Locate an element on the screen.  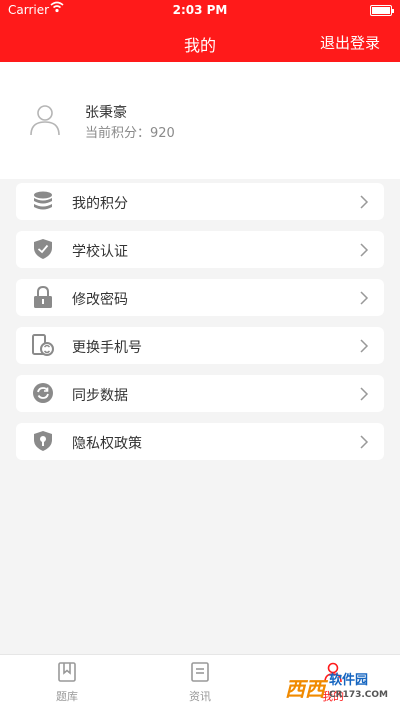
clock: 2:03 PM is located at coordinates (200, 10).